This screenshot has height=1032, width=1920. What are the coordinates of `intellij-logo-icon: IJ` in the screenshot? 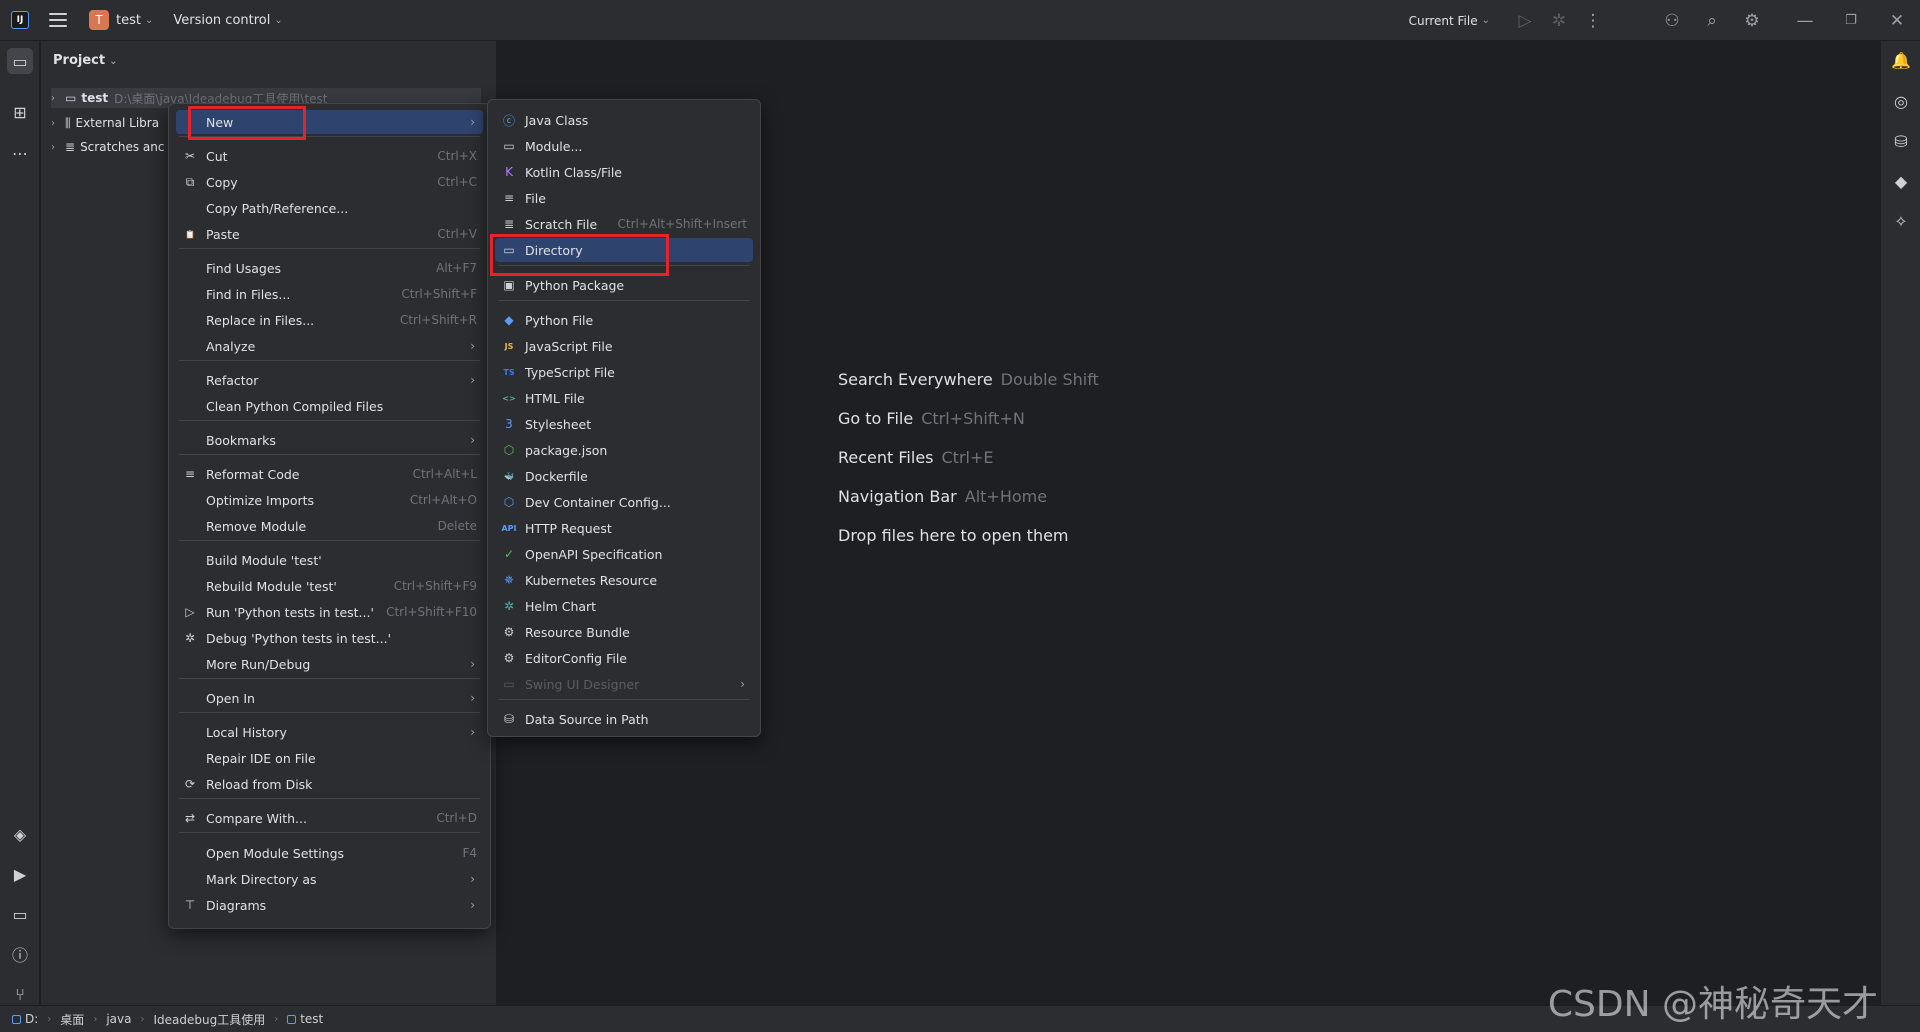 It's located at (20, 20).